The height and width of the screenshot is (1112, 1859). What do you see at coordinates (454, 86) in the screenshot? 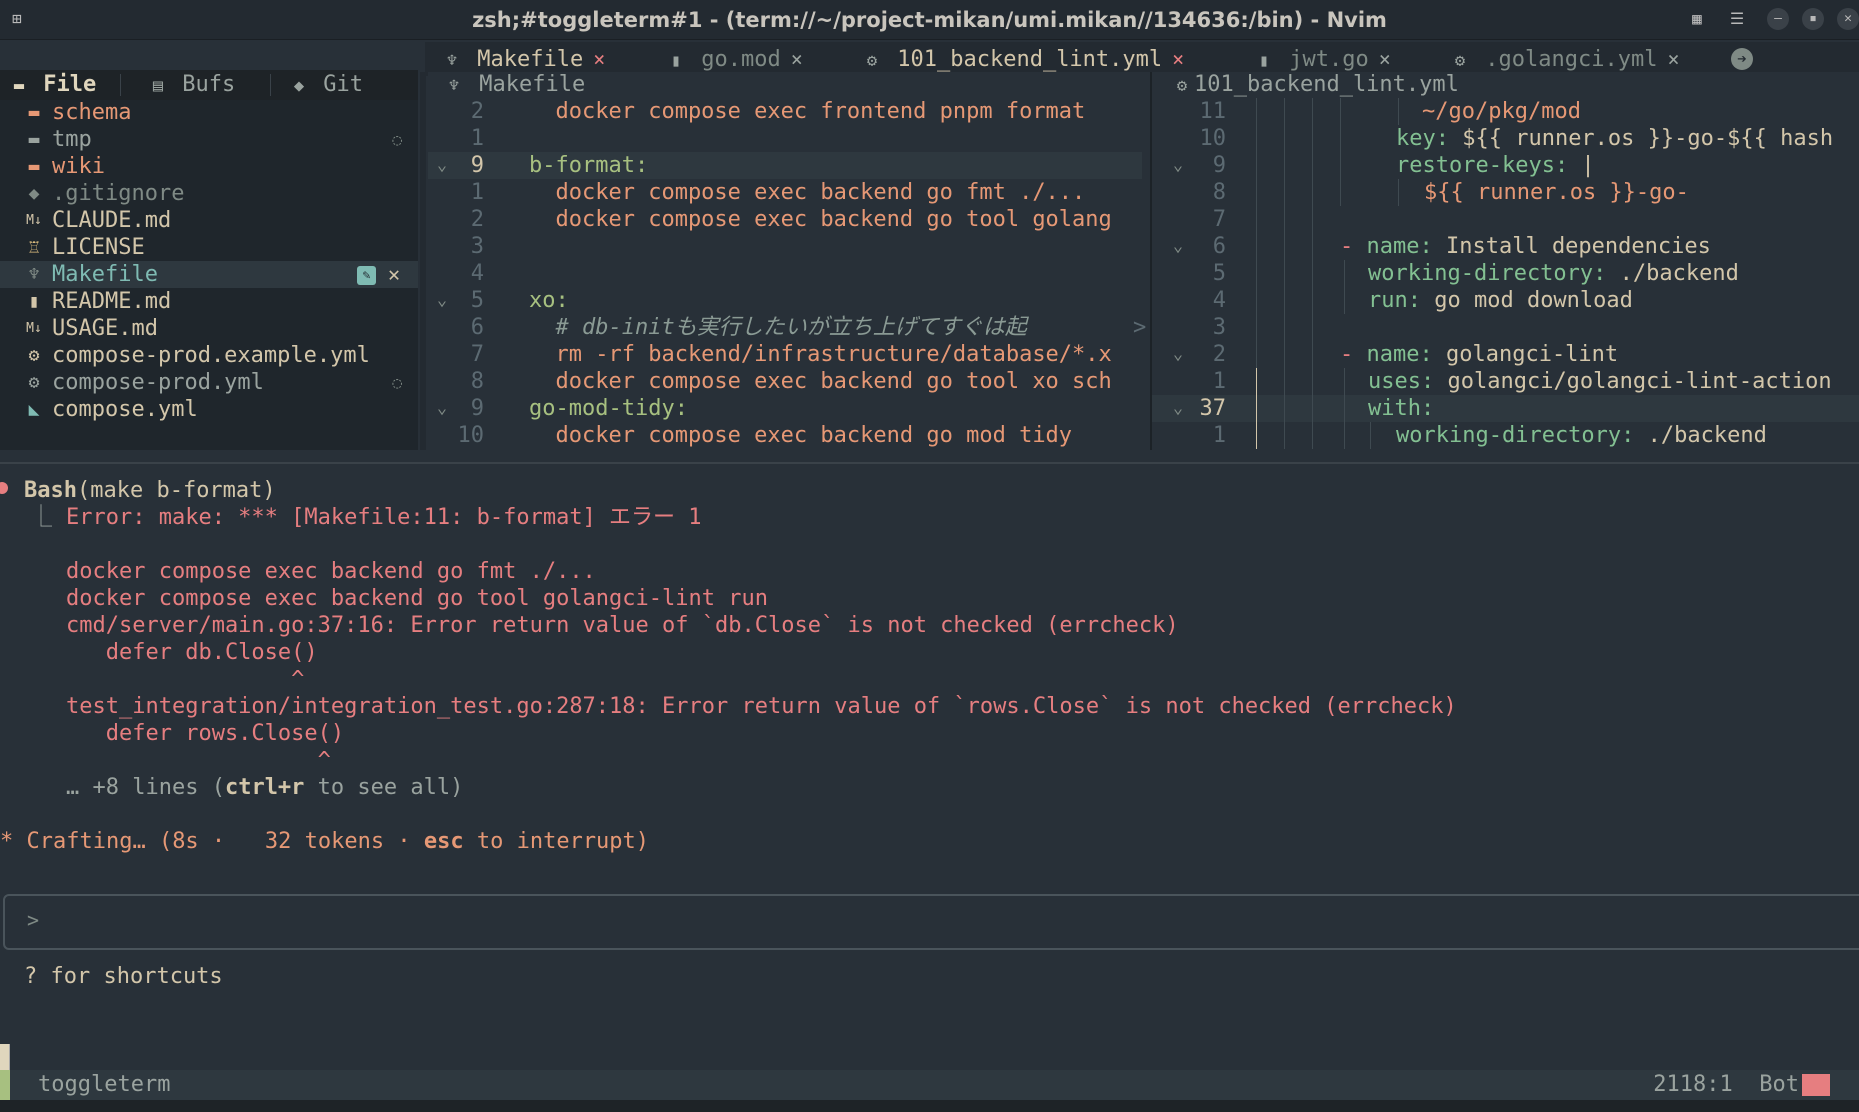
I see `makefile-icon: ♆` at bounding box center [454, 86].